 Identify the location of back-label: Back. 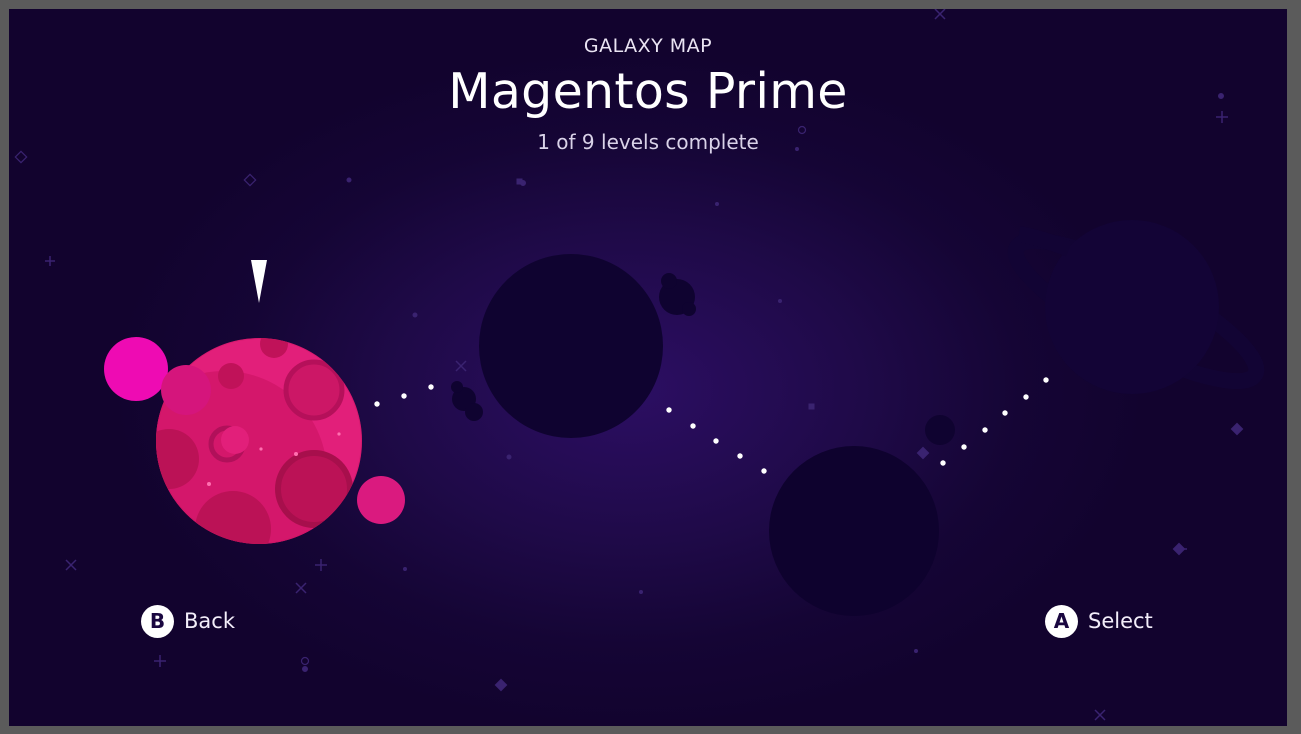
(209, 621).